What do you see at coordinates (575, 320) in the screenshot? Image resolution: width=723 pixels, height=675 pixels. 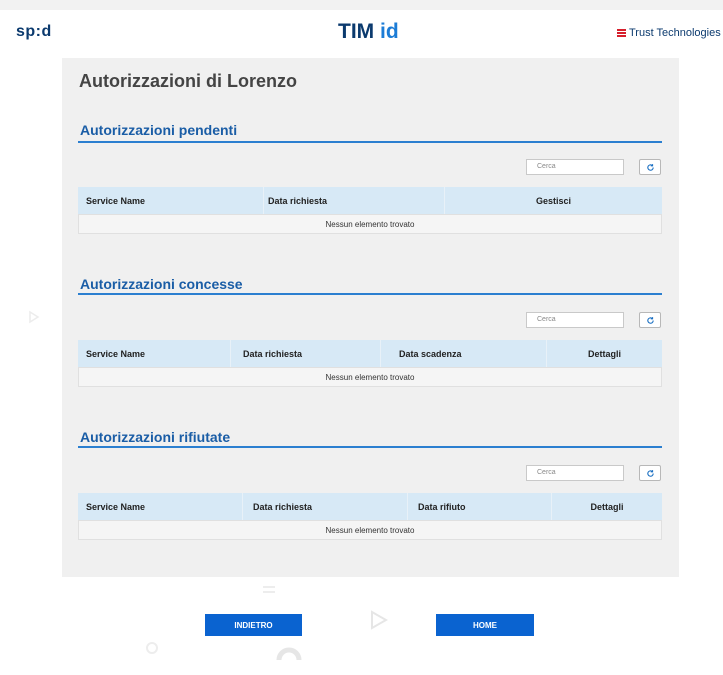 I see `search-input-concesse: Cerca` at bounding box center [575, 320].